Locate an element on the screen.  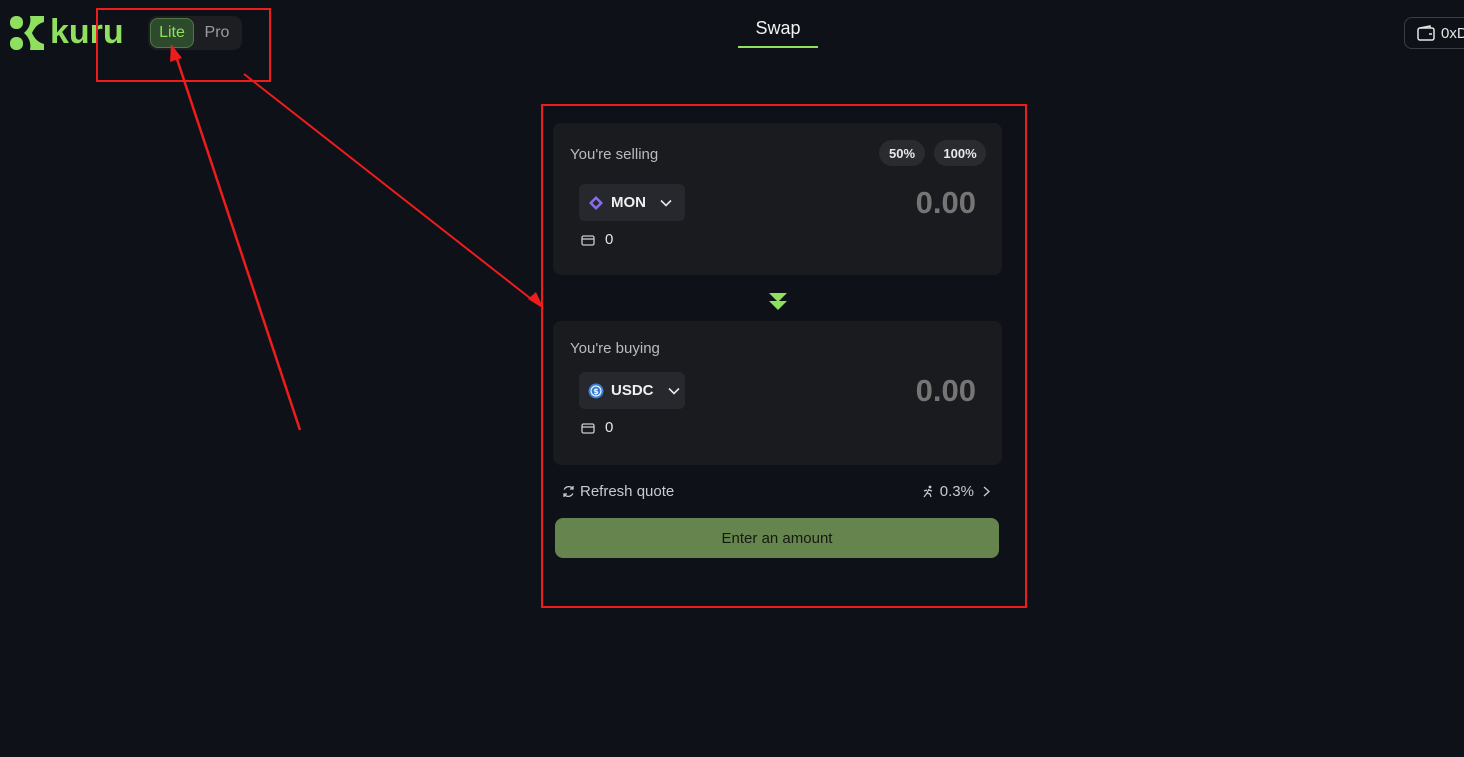
annotation-arrows is located at coordinates (357, 237).